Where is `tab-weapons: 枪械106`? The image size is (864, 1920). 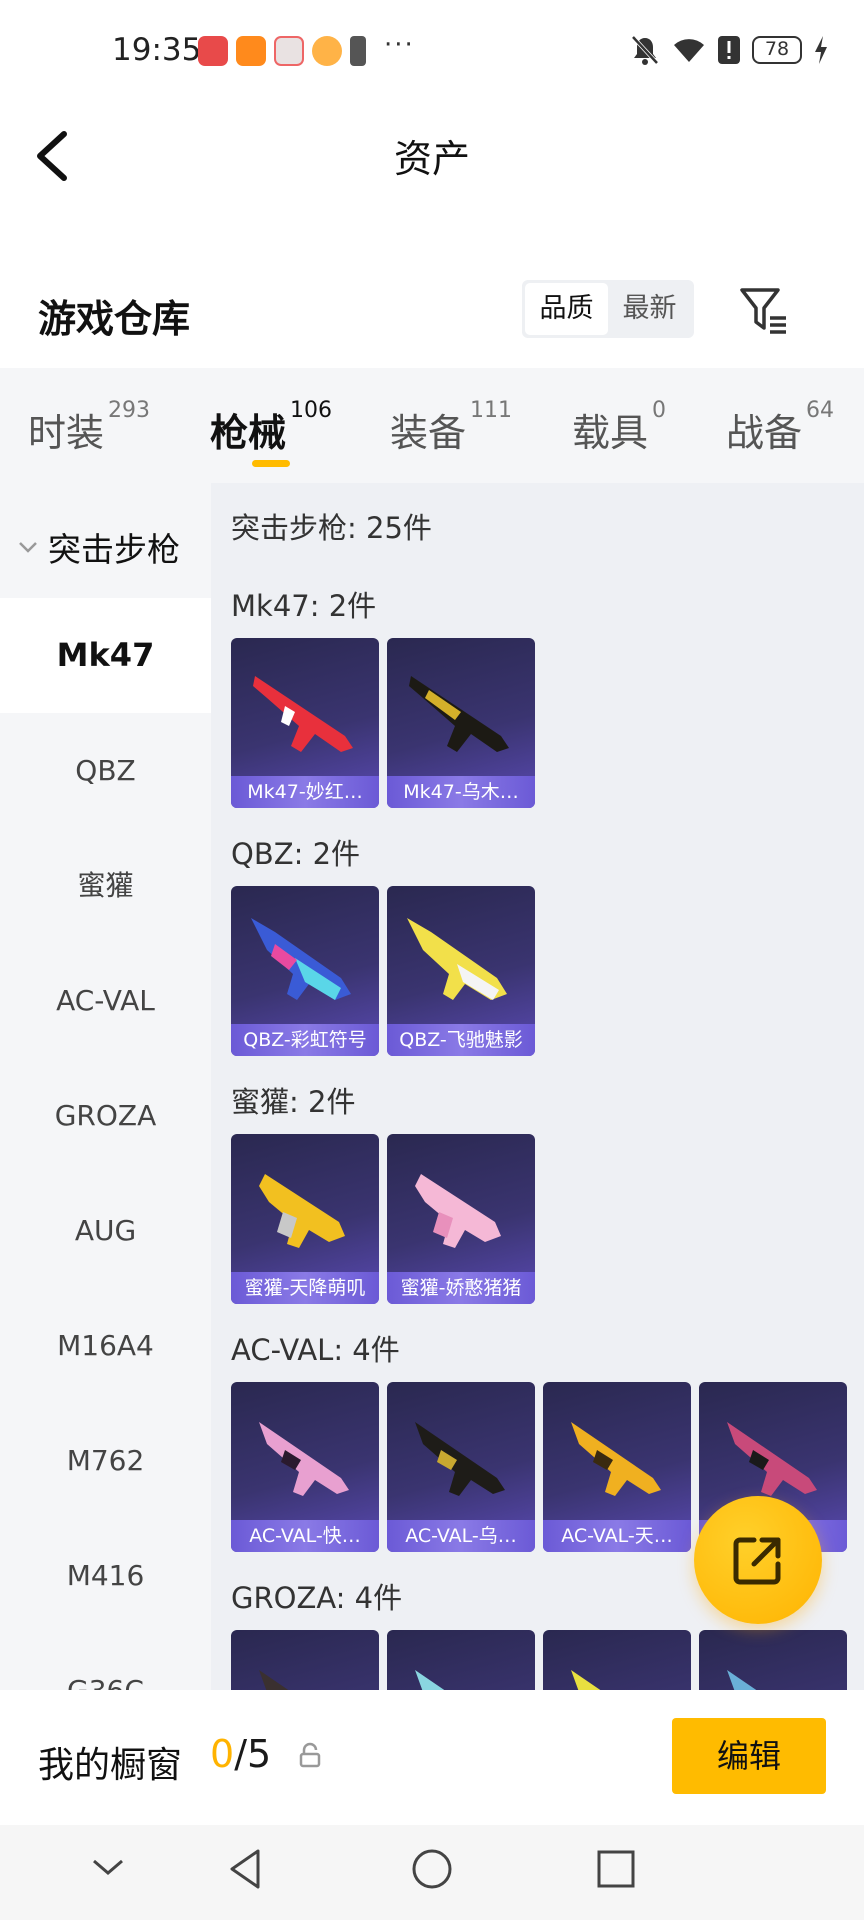 tab-weapons: 枪械106 is located at coordinates (271, 427).